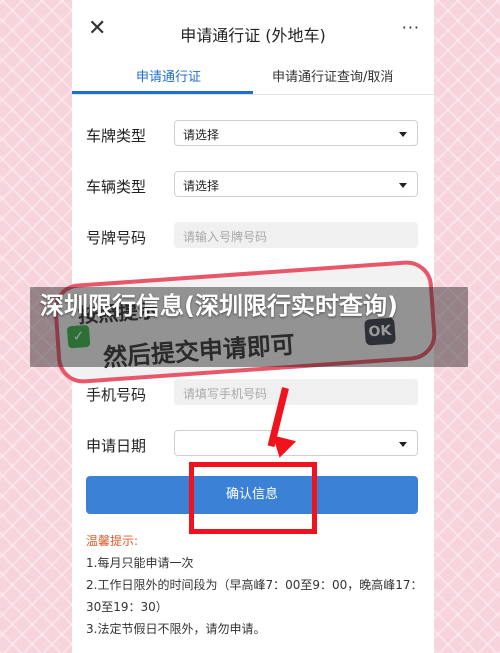  I want to click on plate-type-row: 车牌类型 请选择, so click(253, 135).